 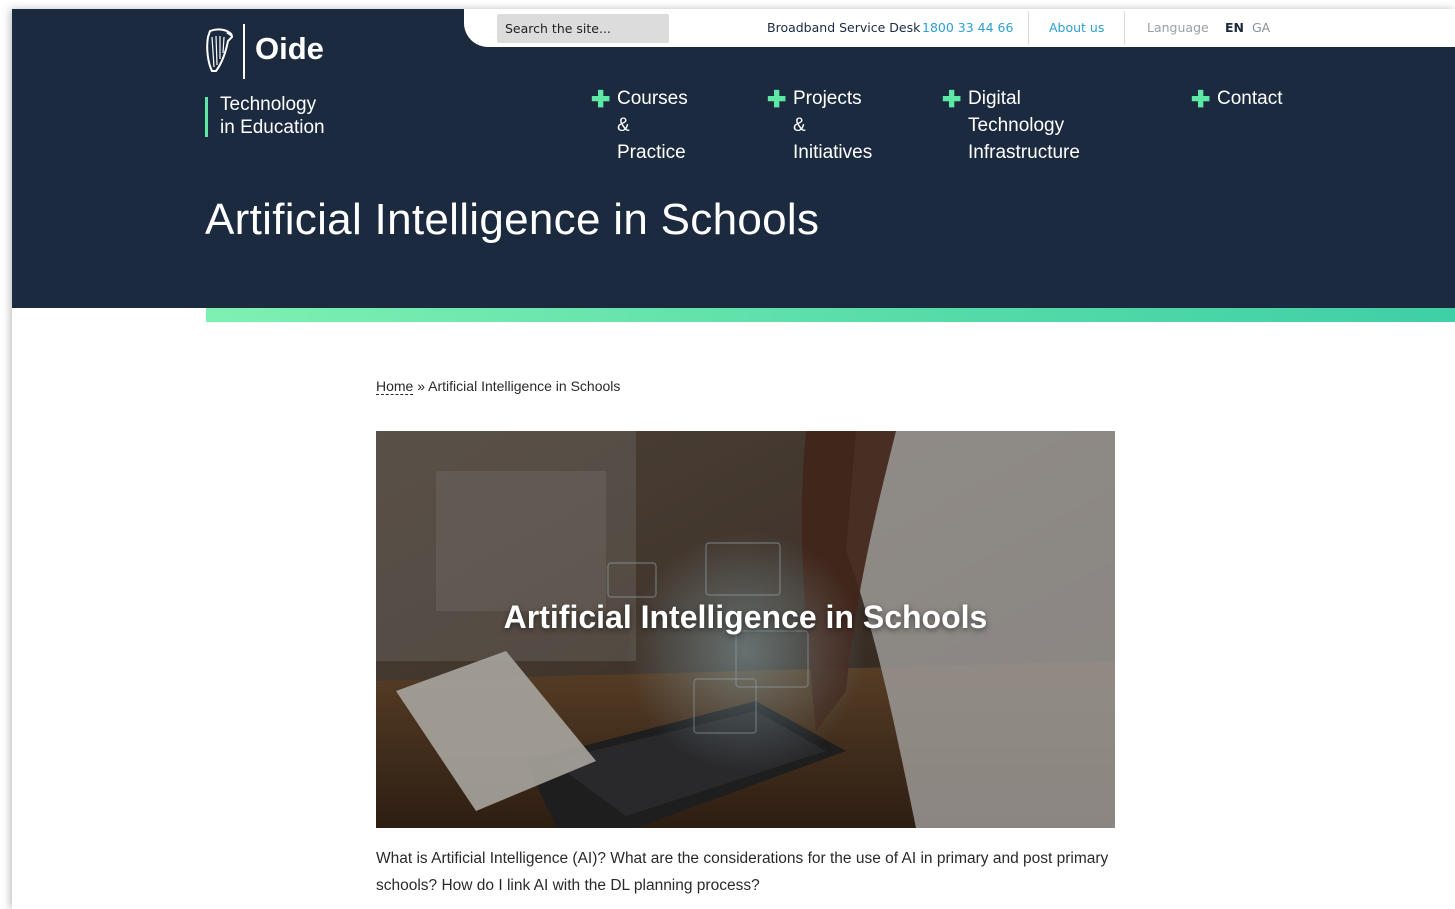 I want to click on search-input, so click(x=583, y=28).